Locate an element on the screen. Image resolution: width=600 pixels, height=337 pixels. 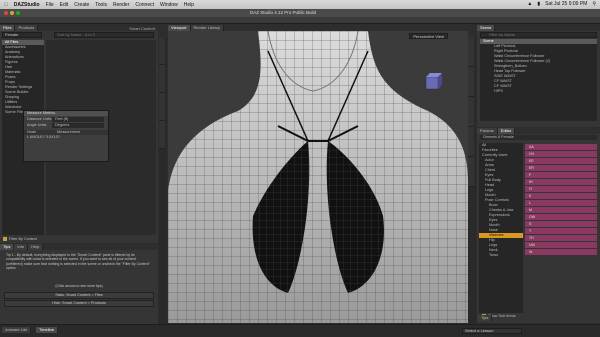
angle-units-select: Degrees is located at coordinates (78, 125).